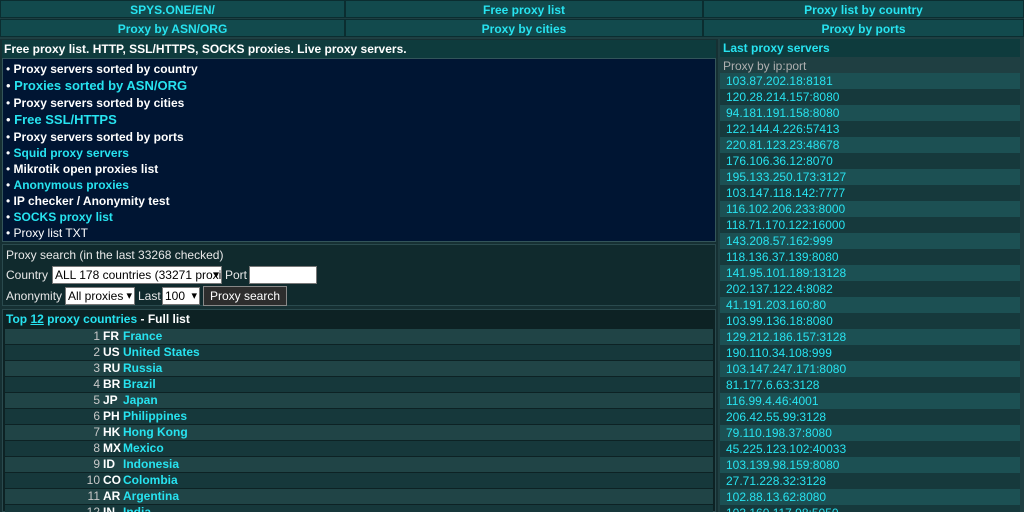 The height and width of the screenshot is (512, 1024). What do you see at coordinates (143, 448) in the screenshot?
I see `country-name: Mexico` at bounding box center [143, 448].